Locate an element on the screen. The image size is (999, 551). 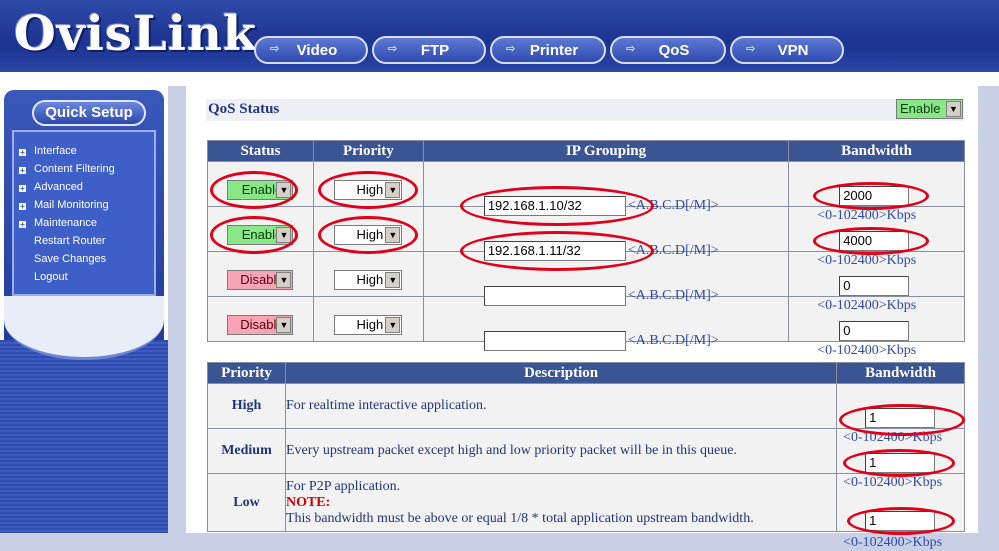
sidebar-item-restart-router: Restart Router is located at coordinates (70, 241).